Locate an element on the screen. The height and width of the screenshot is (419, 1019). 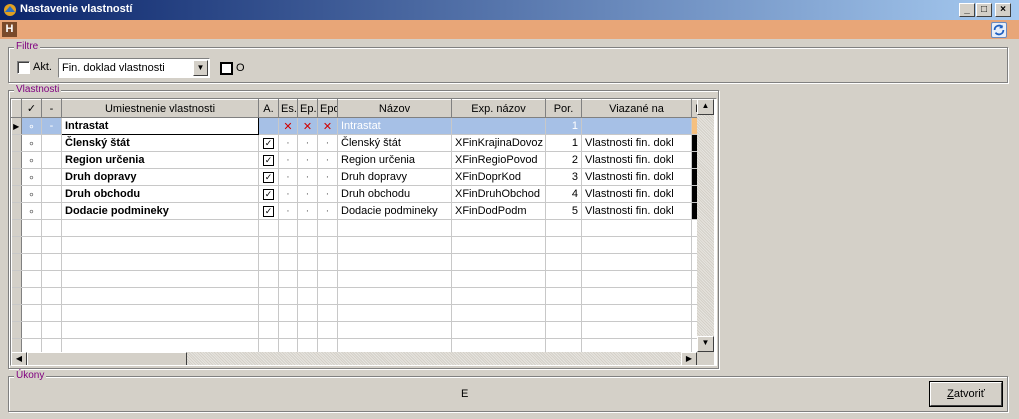
row-name-cell: Členský štát is located at coordinates (160, 143).